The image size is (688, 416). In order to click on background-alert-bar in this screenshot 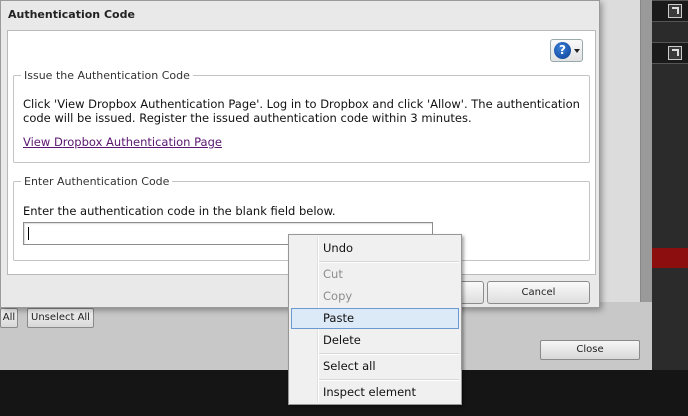, I will do `click(670, 258)`.